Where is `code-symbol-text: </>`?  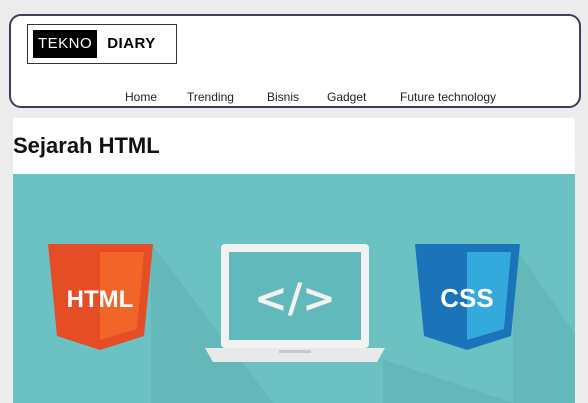 code-symbol-text: </> is located at coordinates (295, 299).